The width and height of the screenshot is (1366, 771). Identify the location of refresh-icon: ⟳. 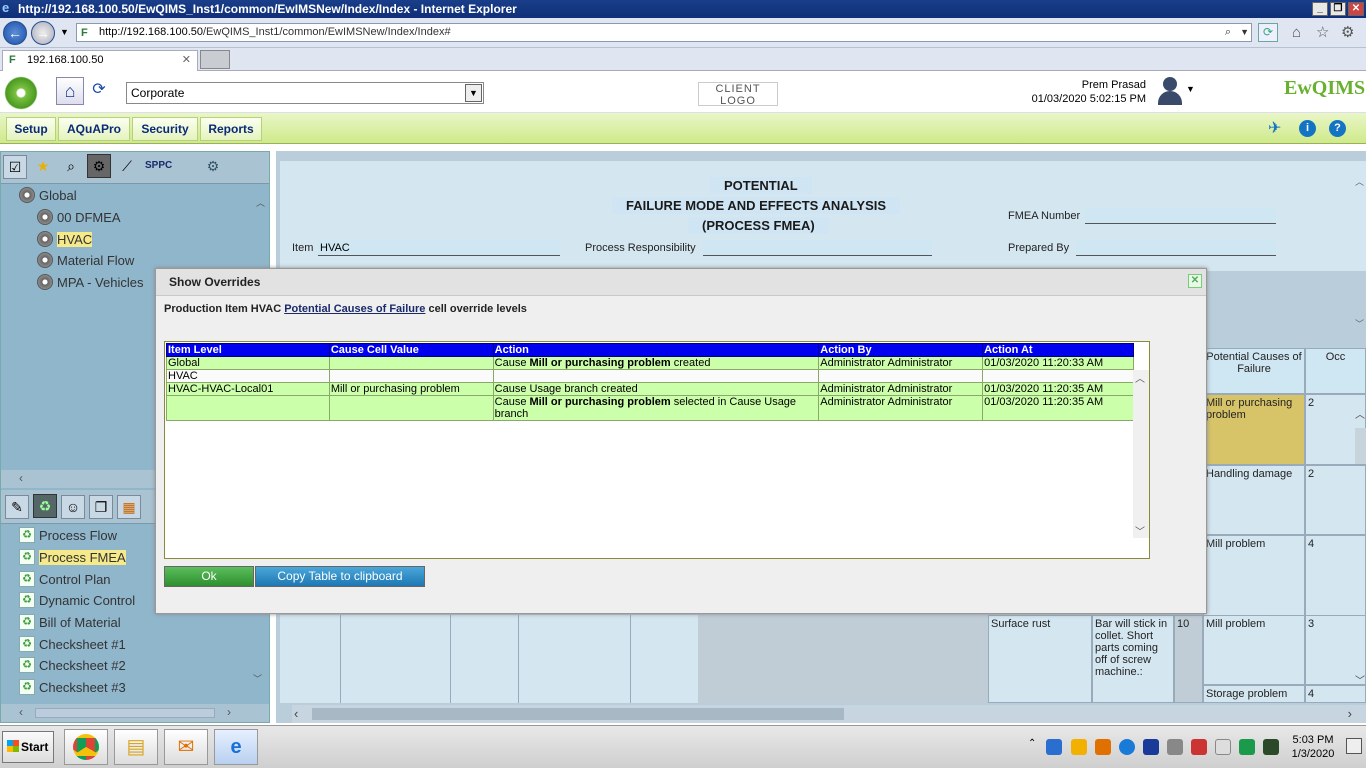
(1268, 32).